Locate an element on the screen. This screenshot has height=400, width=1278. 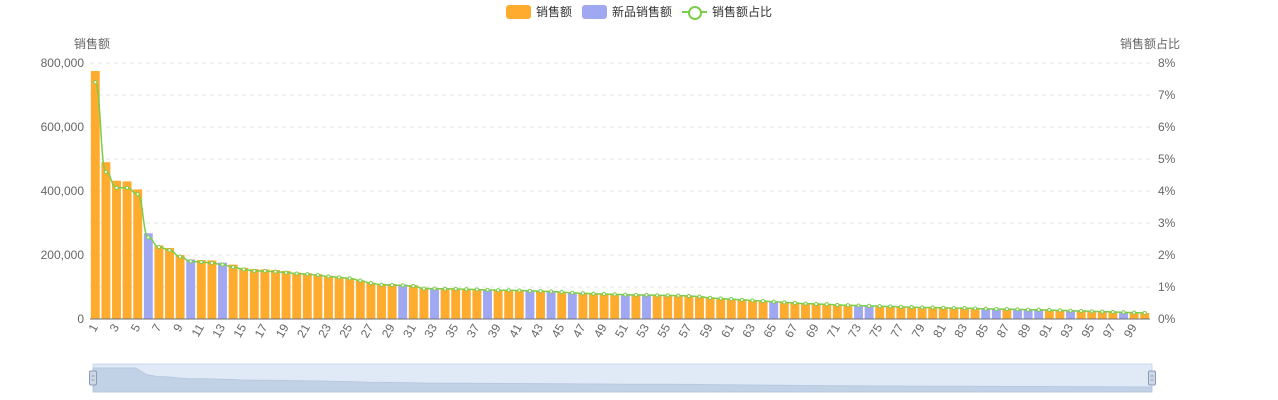
zoom-handle-left is located at coordinates (93, 378).